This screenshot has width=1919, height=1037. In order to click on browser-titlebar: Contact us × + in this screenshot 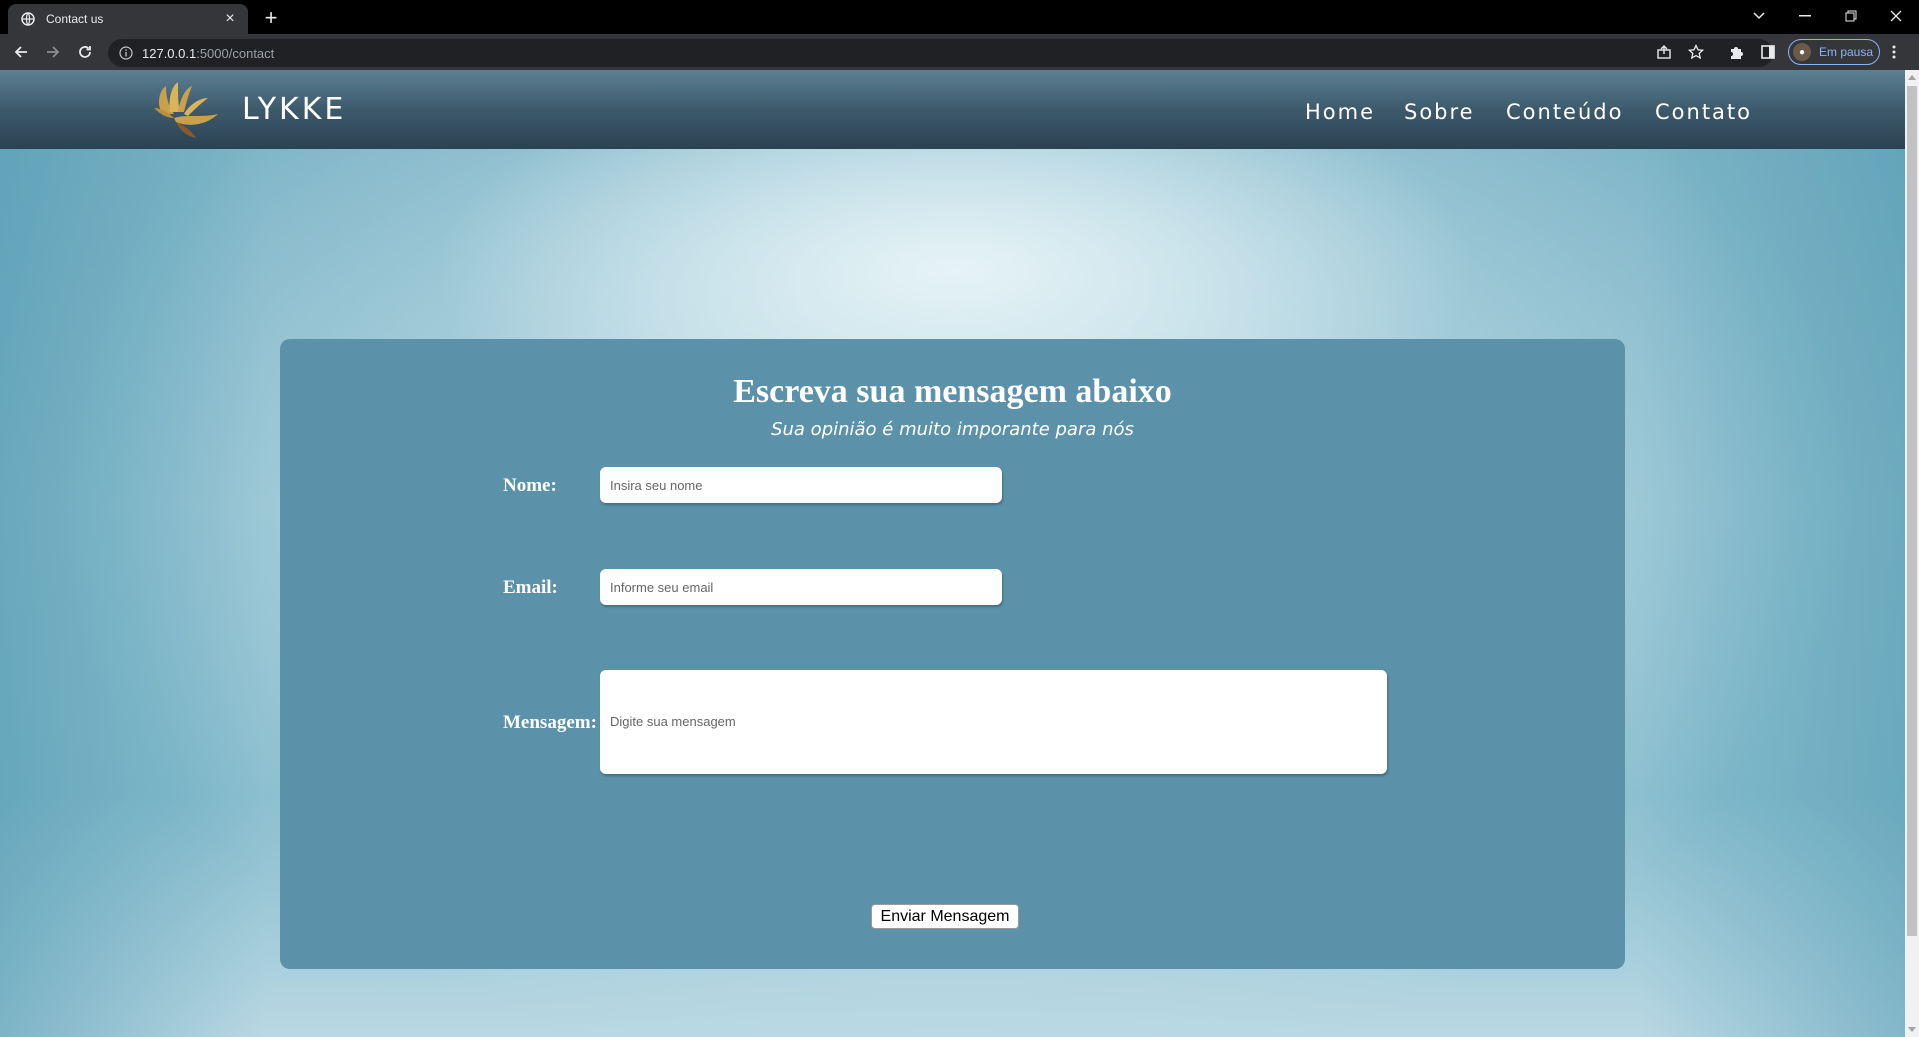, I will do `click(959, 17)`.